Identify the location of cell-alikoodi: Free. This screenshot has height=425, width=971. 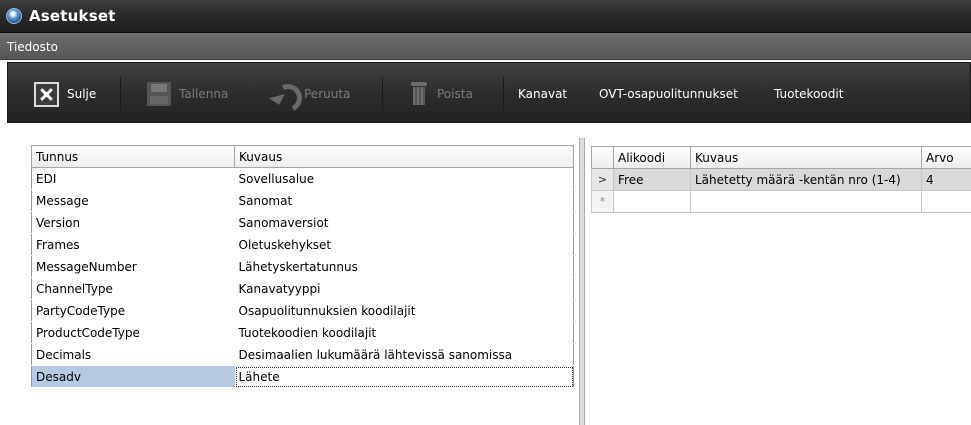
(652, 179).